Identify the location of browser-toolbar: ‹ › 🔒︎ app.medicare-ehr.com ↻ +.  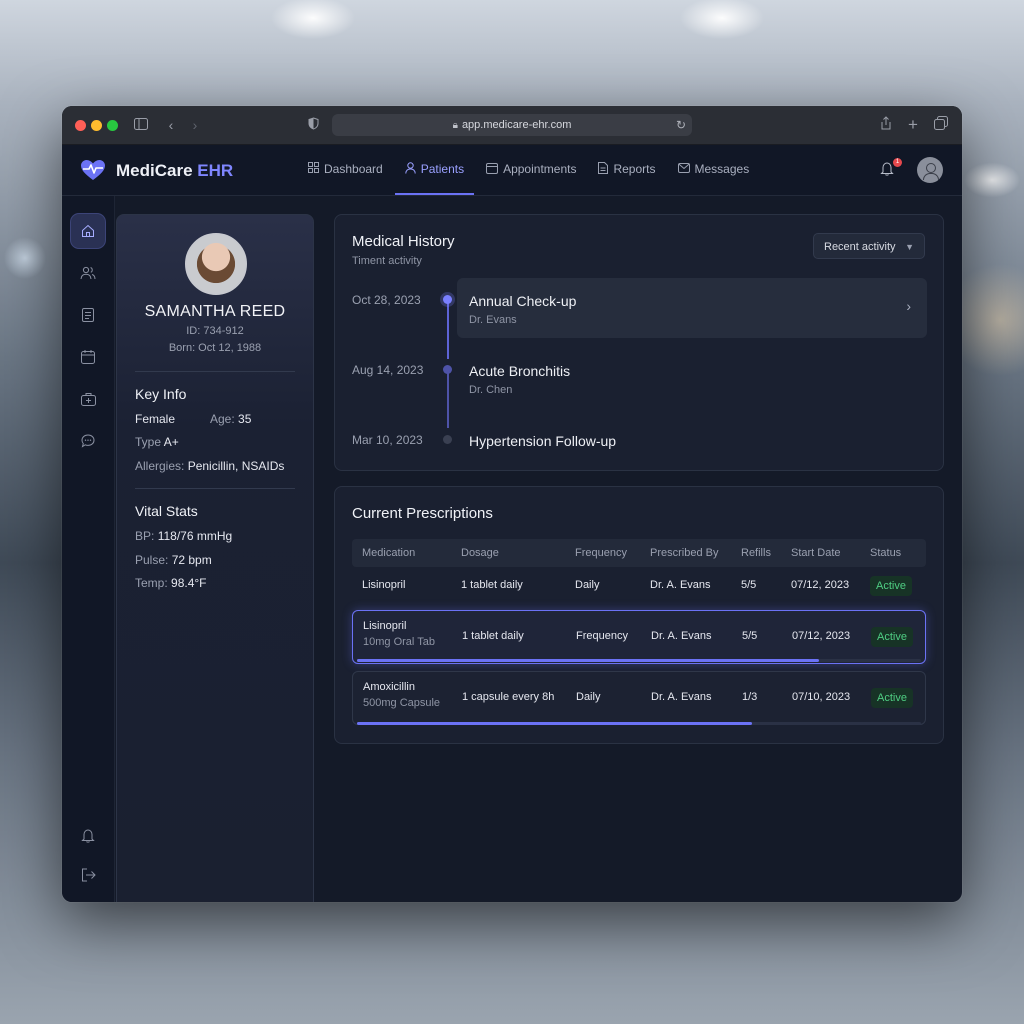
(512, 125).